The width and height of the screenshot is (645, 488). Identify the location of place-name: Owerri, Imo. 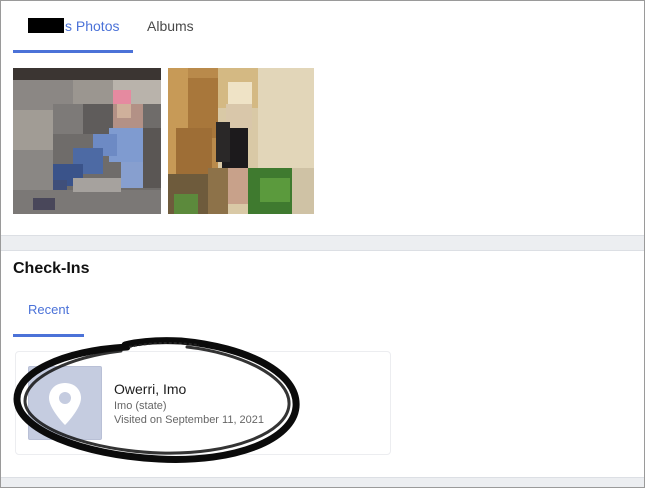
(150, 389).